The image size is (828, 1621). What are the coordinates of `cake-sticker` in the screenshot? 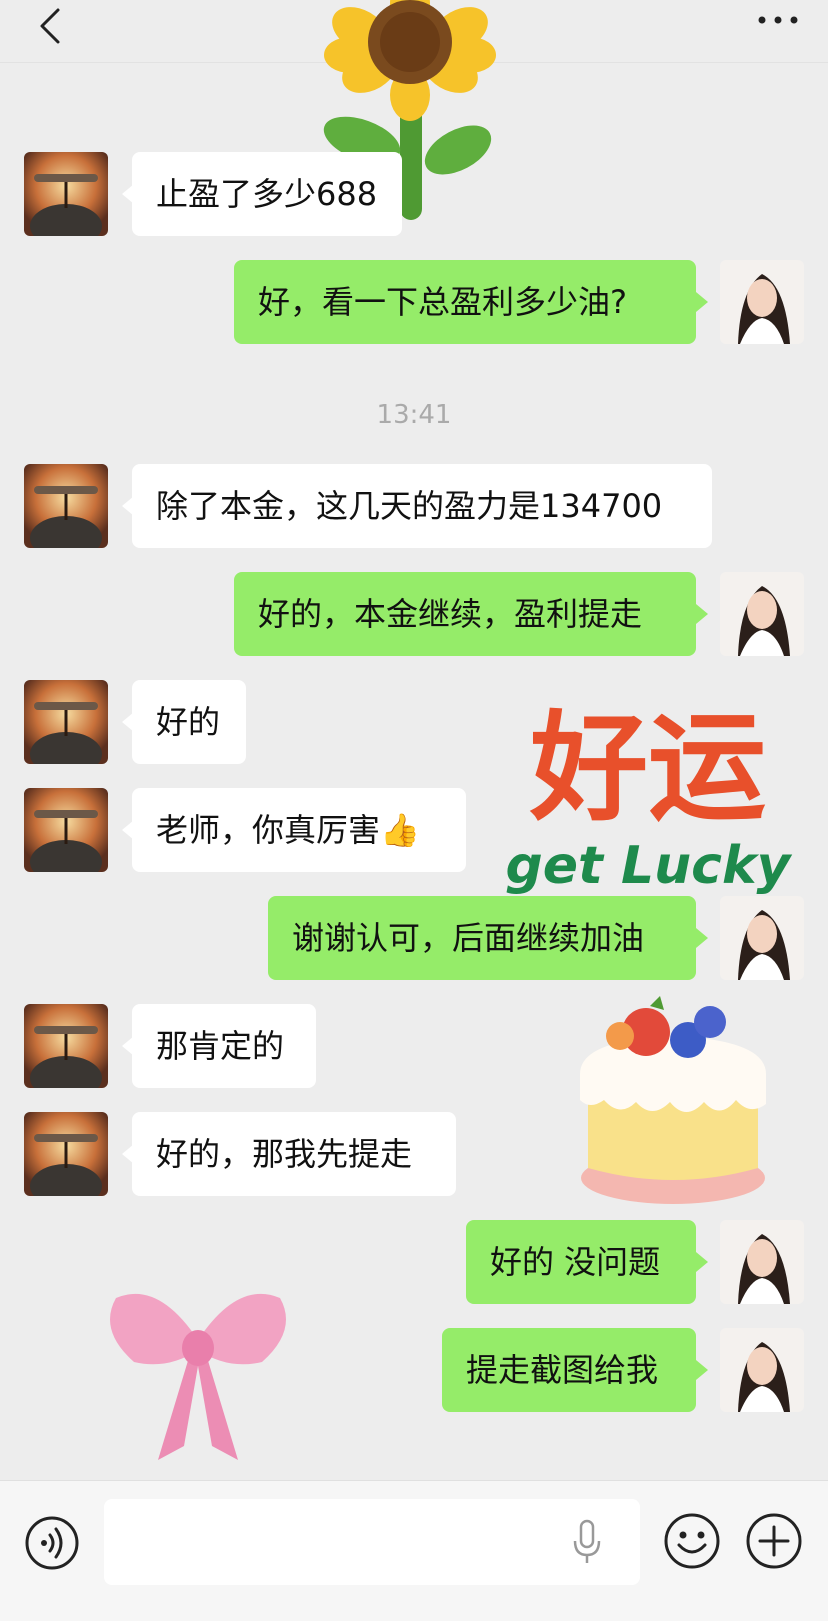 It's located at (673, 1102).